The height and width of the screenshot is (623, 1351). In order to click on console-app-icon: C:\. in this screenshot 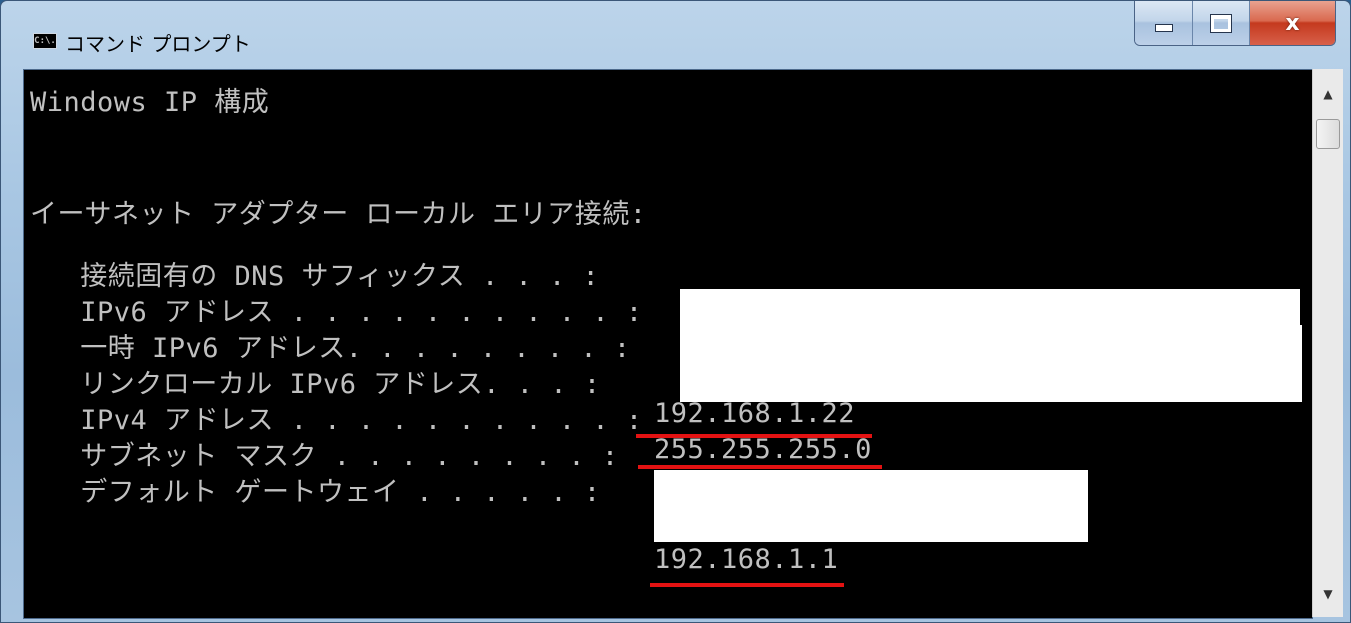, I will do `click(45, 41)`.